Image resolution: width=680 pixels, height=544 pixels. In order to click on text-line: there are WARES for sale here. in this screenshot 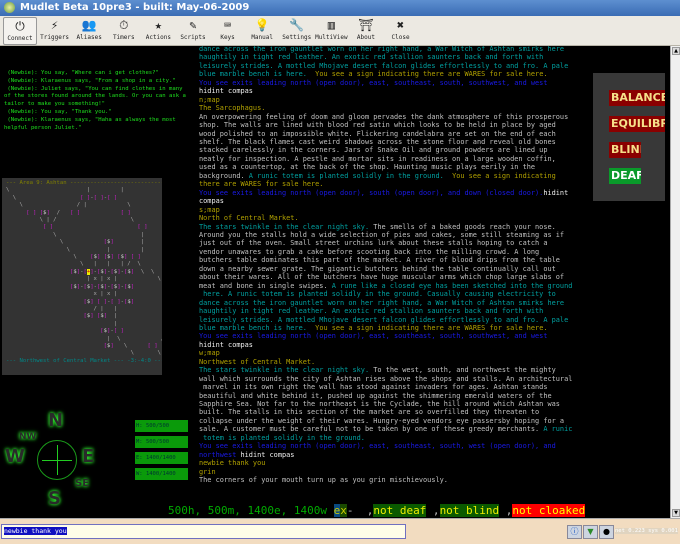, I will do `click(385, 184)`.